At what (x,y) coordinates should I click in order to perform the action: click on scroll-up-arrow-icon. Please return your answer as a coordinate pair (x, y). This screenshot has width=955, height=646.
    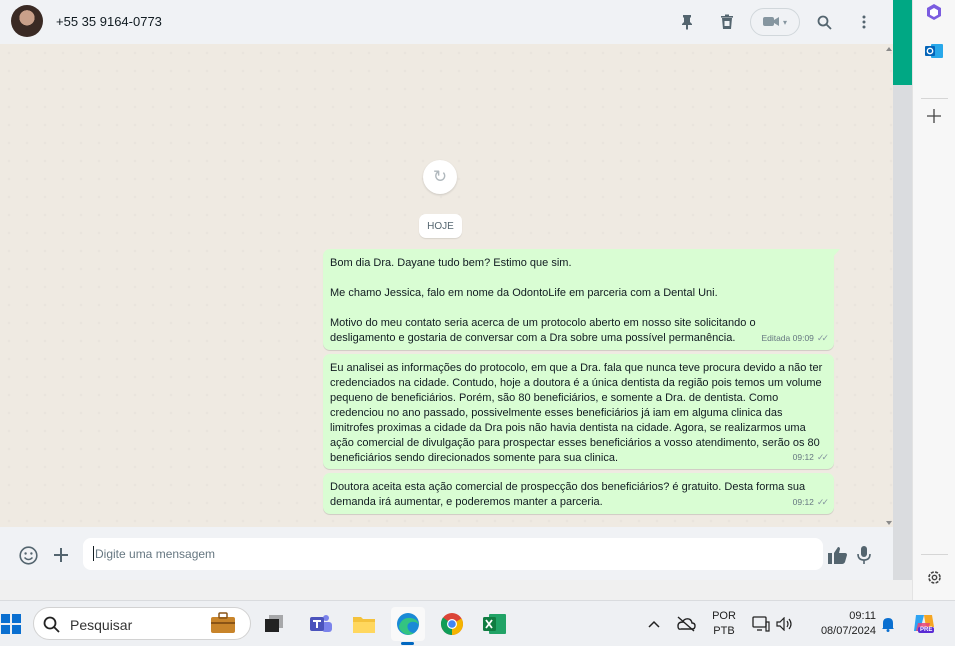
    Looking at the image, I should click on (889, 49).